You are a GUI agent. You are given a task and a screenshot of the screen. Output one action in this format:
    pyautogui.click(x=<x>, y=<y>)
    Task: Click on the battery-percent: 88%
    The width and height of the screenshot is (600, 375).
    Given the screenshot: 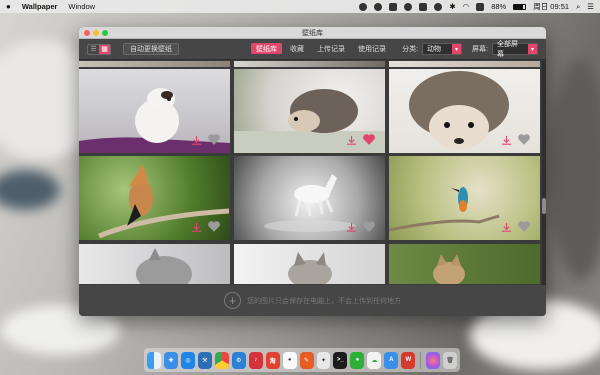 What is the action you would take?
    pyautogui.click(x=498, y=6)
    